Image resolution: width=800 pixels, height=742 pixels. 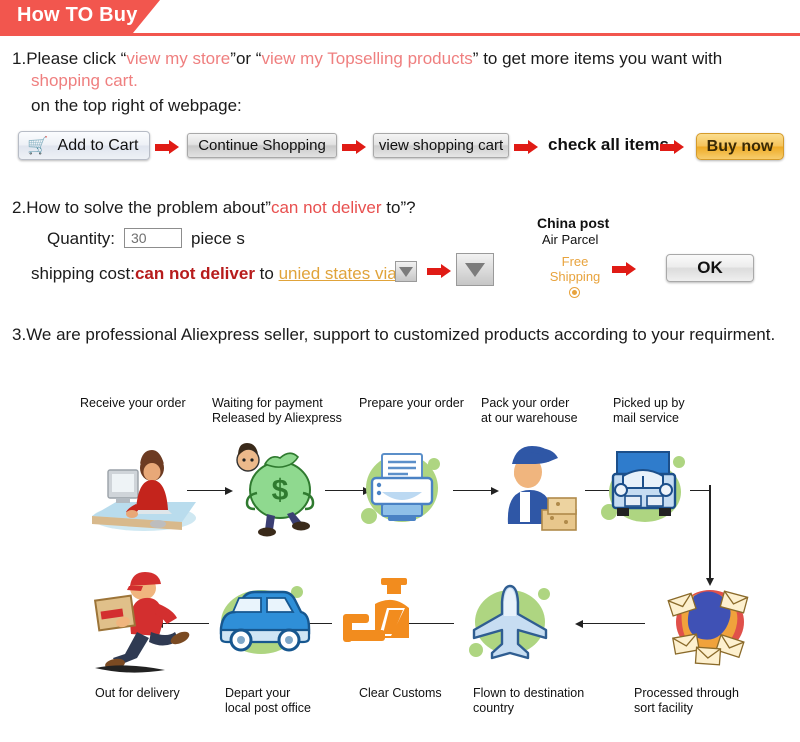 What do you see at coordinates (260, 622) in the screenshot?
I see `delivery-van-icon` at bounding box center [260, 622].